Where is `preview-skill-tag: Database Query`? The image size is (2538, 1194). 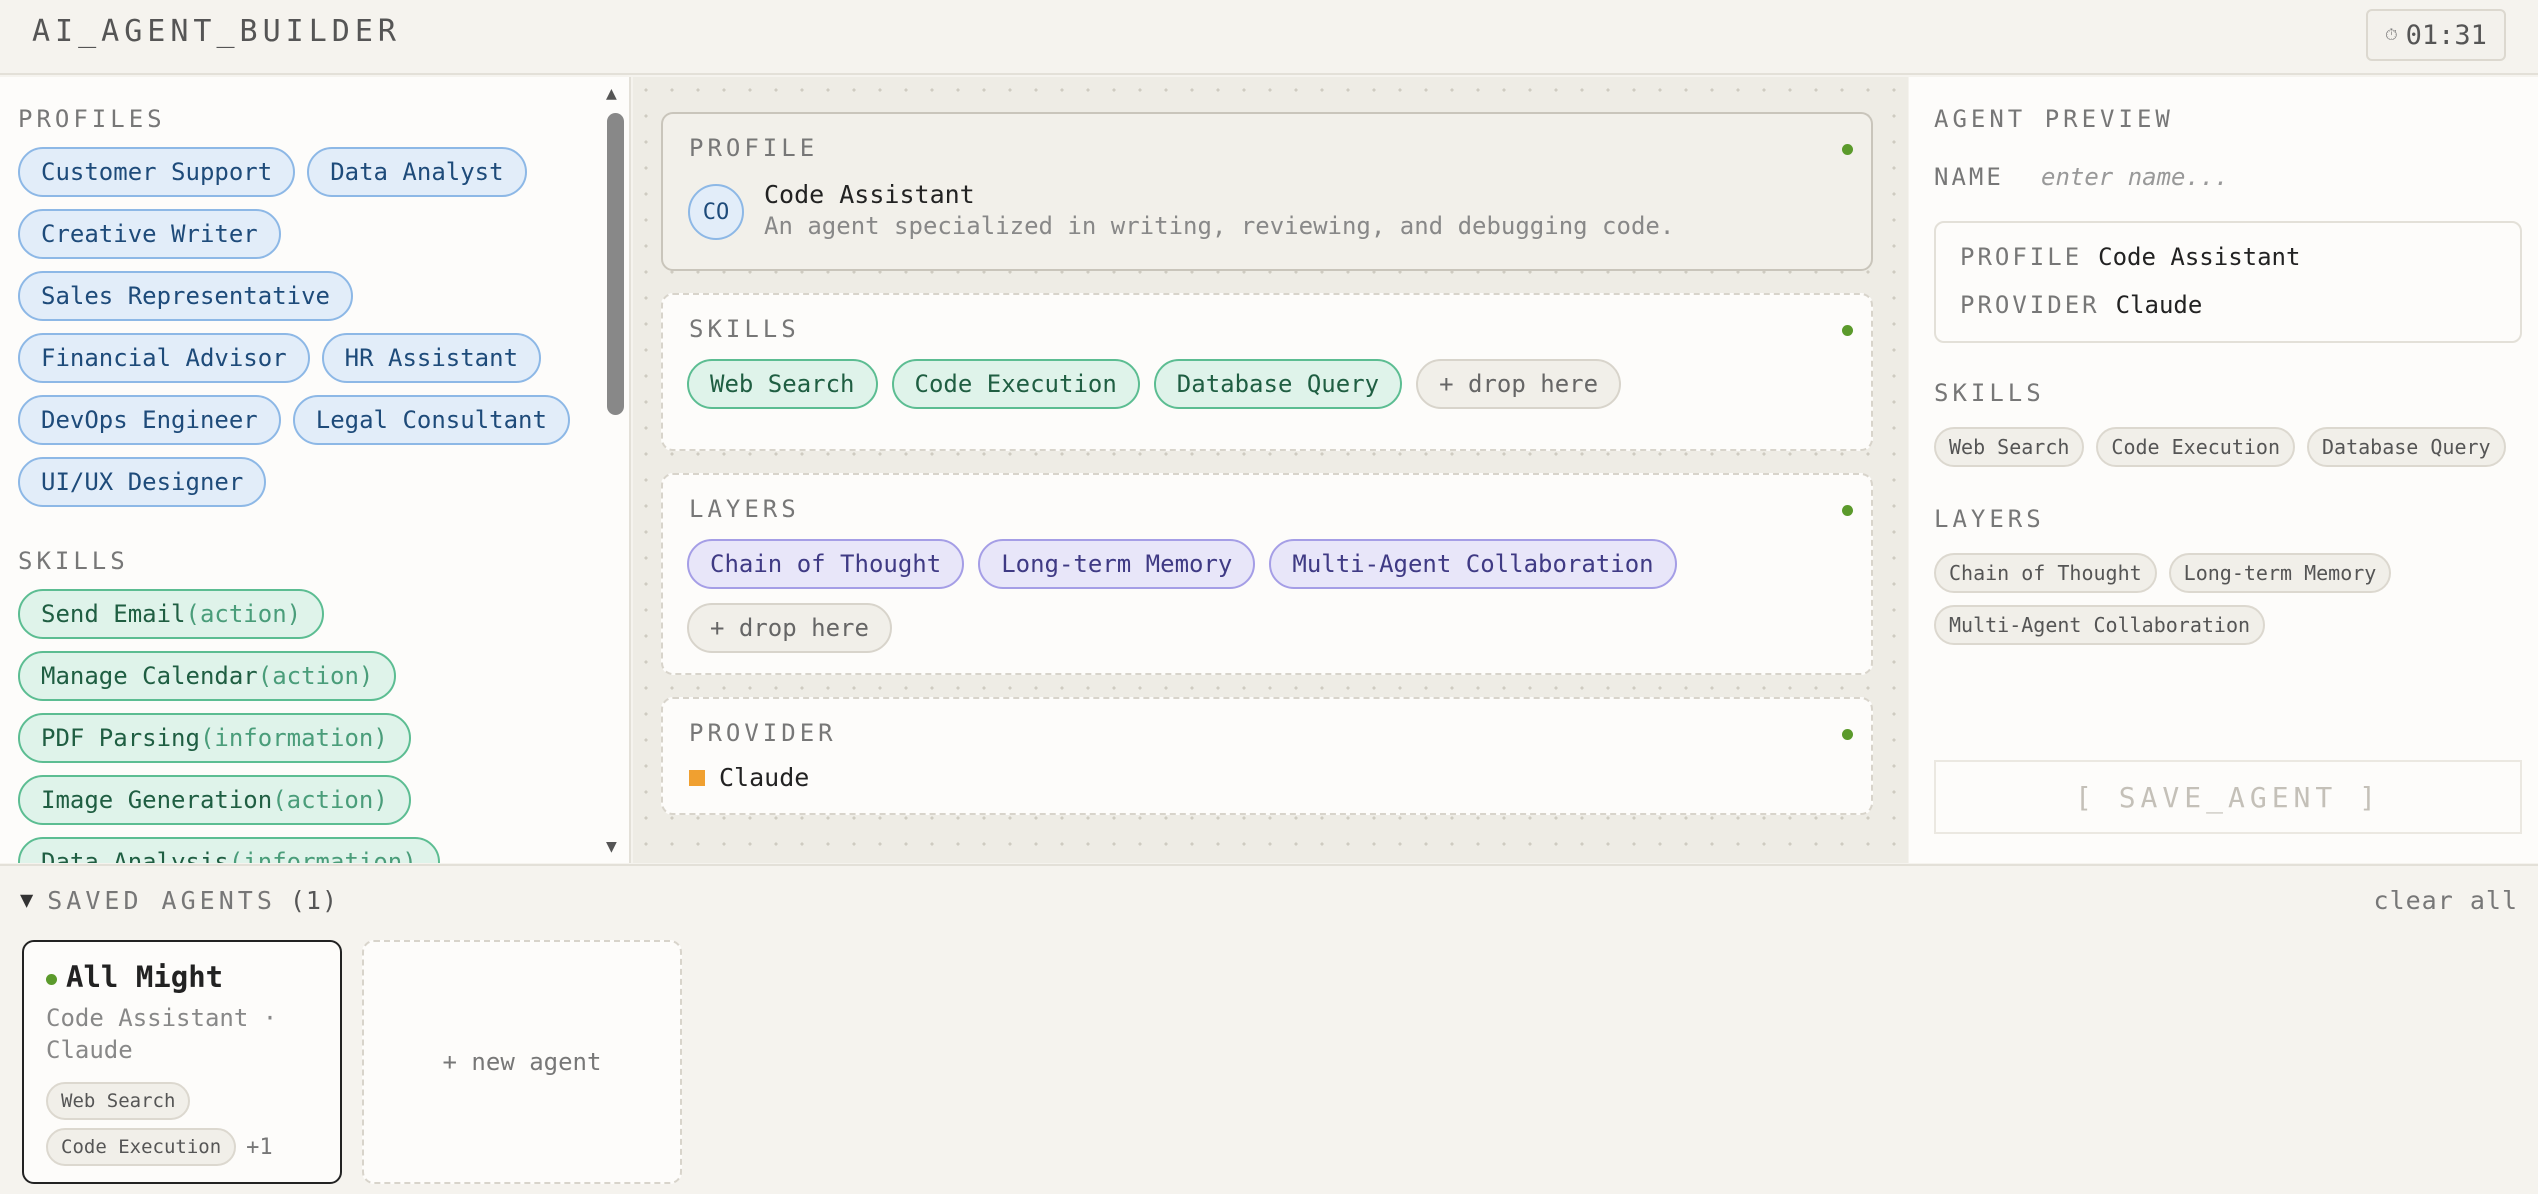
preview-skill-tag: Database Query is located at coordinates (2406, 447).